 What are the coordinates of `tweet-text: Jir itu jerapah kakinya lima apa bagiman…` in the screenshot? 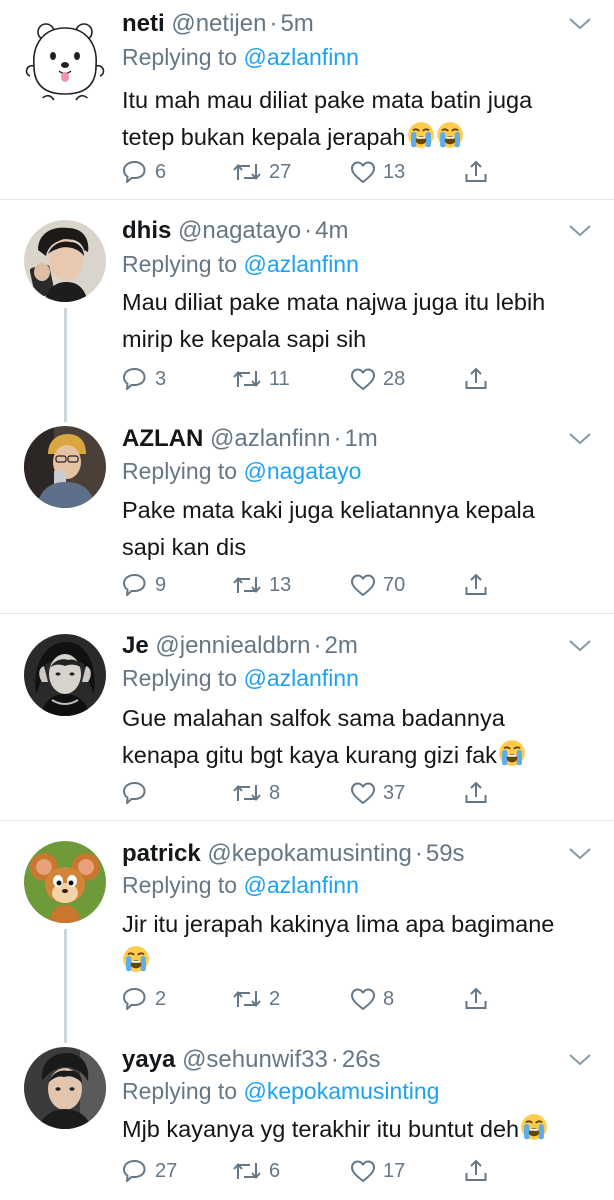 It's located at (357, 943).